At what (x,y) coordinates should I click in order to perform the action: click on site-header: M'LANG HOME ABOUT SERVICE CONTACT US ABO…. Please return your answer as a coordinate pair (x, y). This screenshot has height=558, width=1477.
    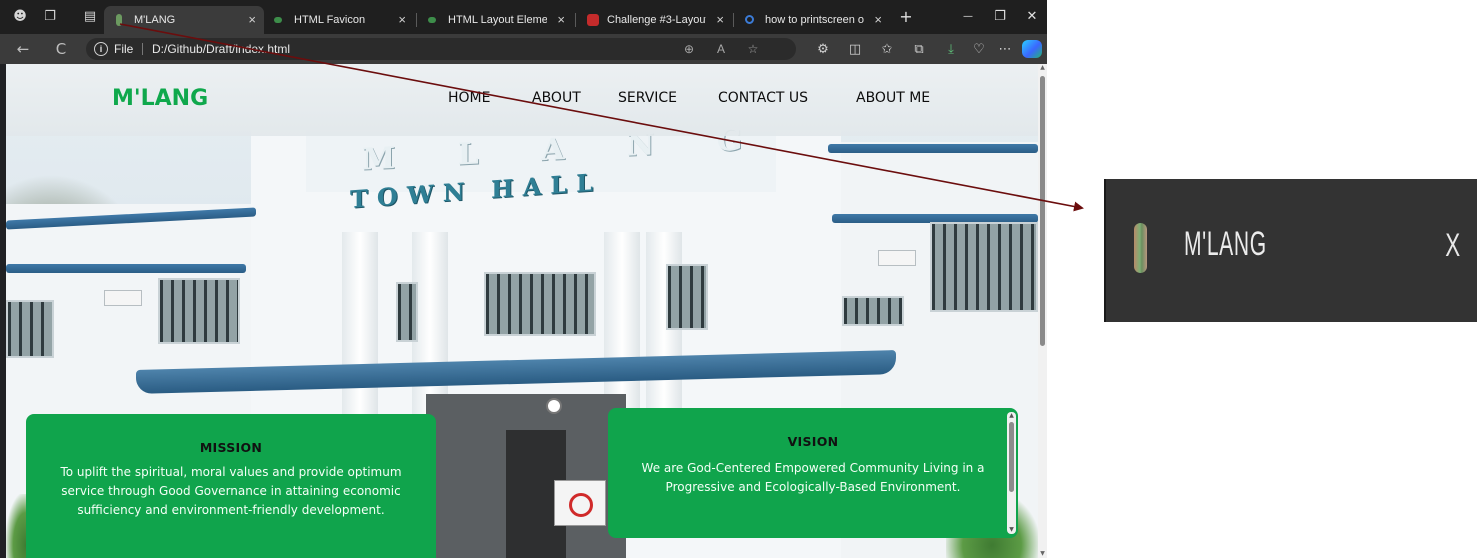
    Looking at the image, I should click on (522, 100).